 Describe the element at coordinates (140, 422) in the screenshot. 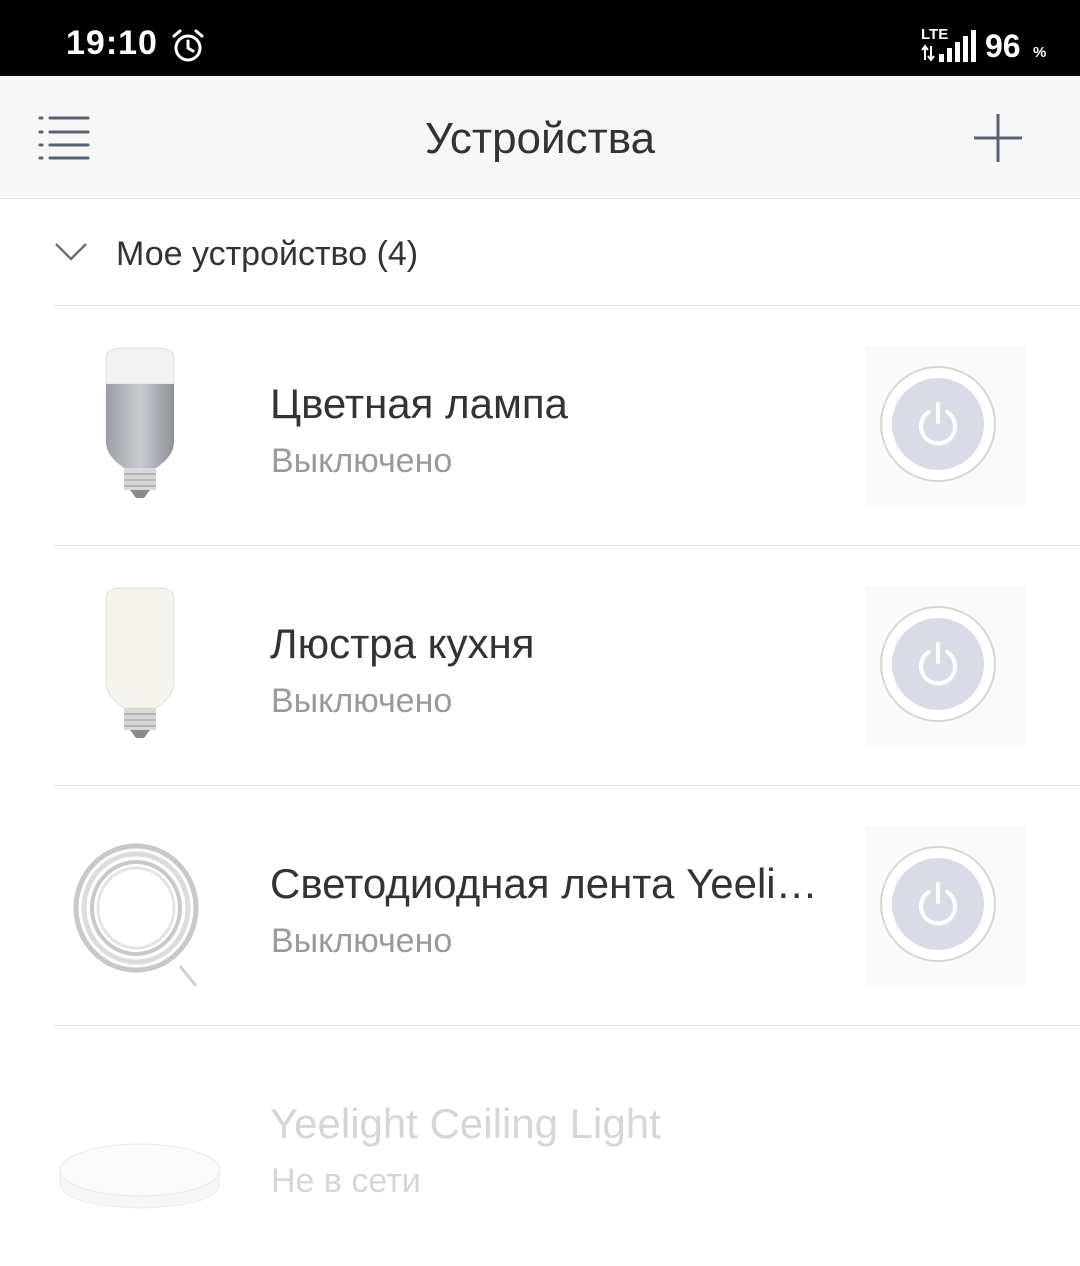

I see `color-bulb-icon` at that location.